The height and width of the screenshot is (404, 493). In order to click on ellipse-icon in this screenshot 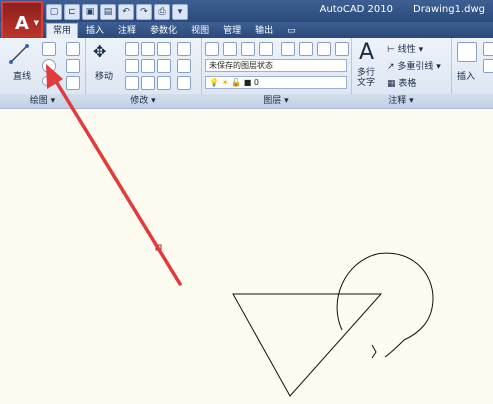, I will do `click(49, 81)`.